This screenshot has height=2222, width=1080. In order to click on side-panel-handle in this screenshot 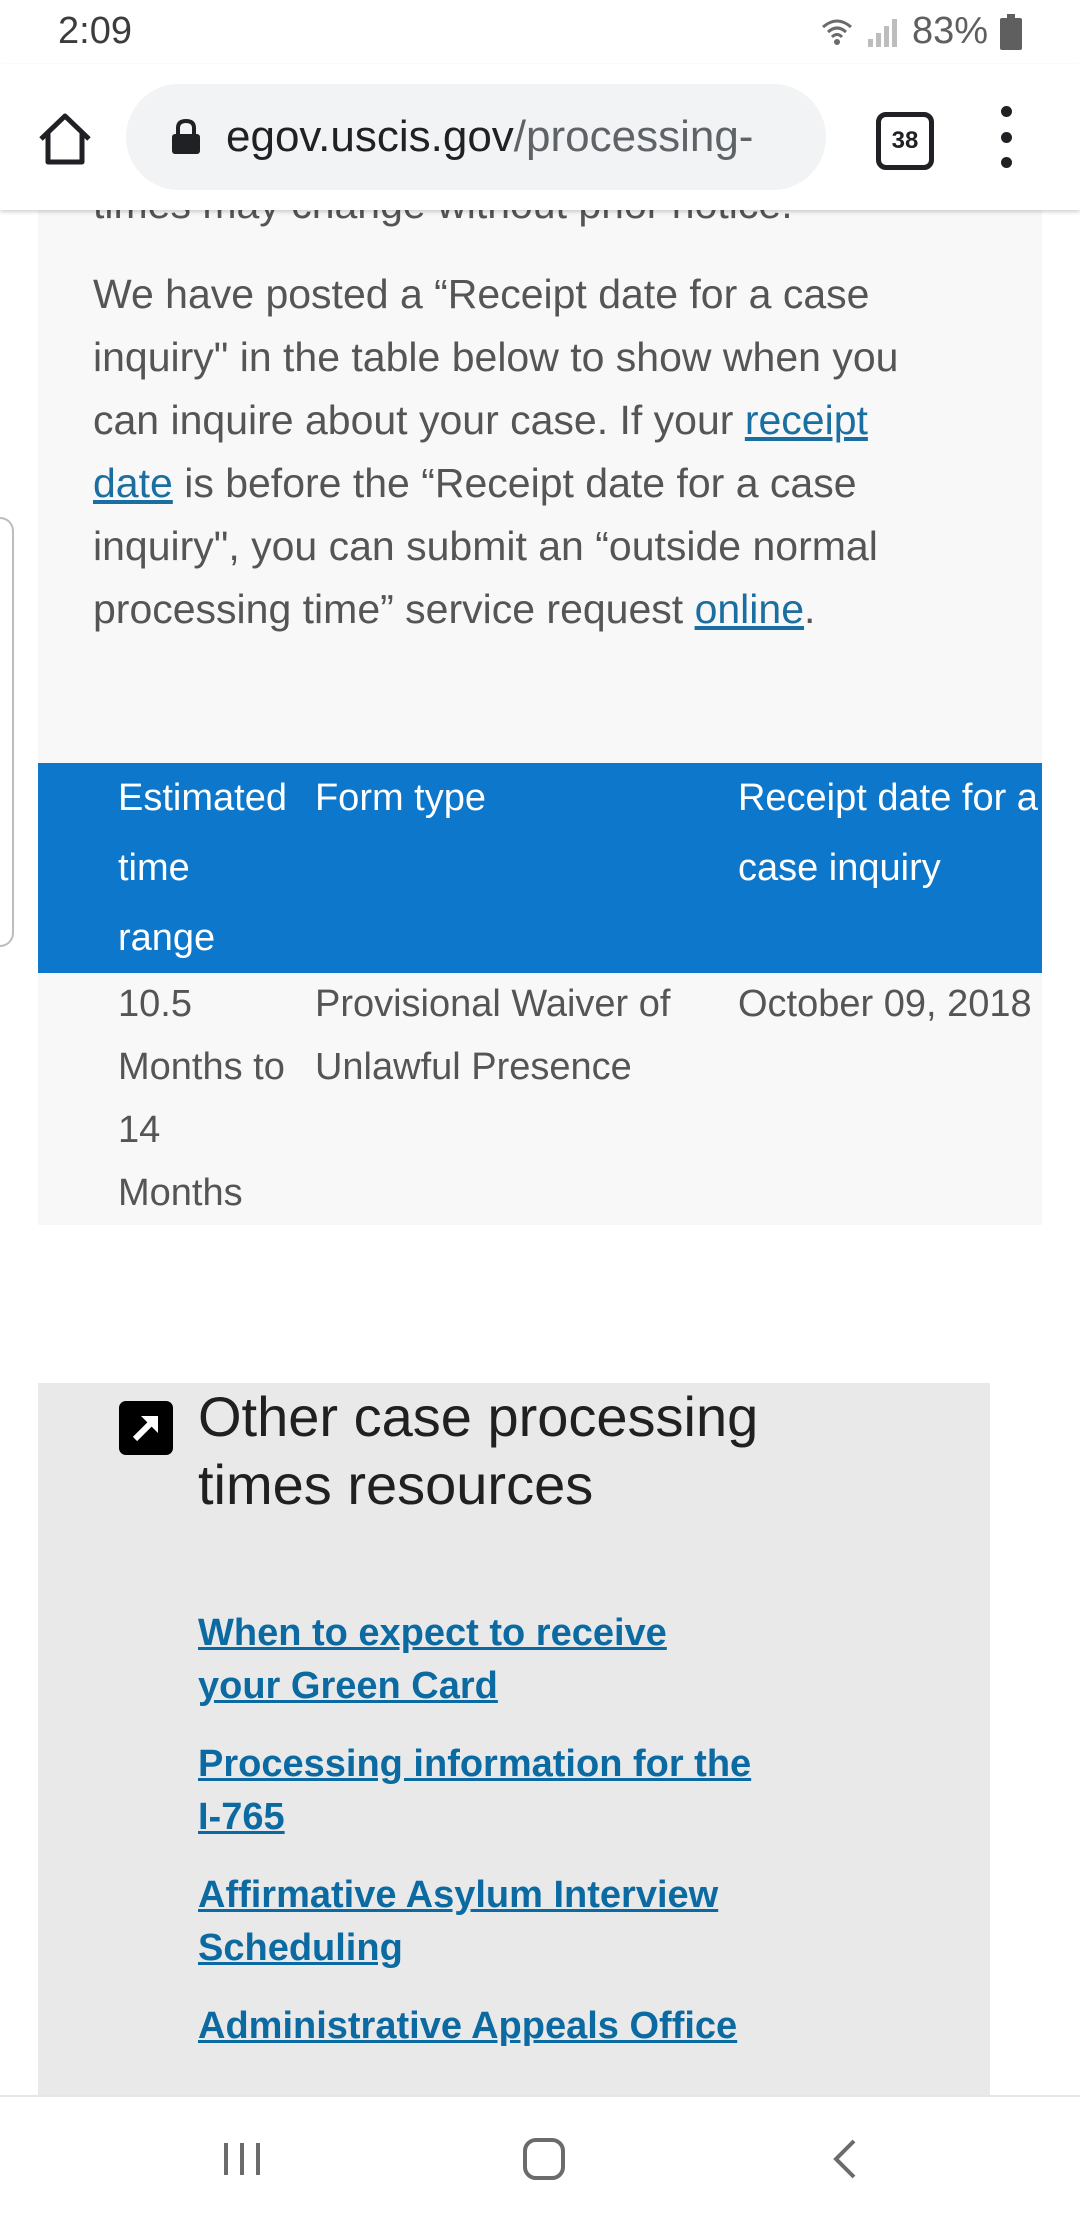, I will do `click(7, 732)`.